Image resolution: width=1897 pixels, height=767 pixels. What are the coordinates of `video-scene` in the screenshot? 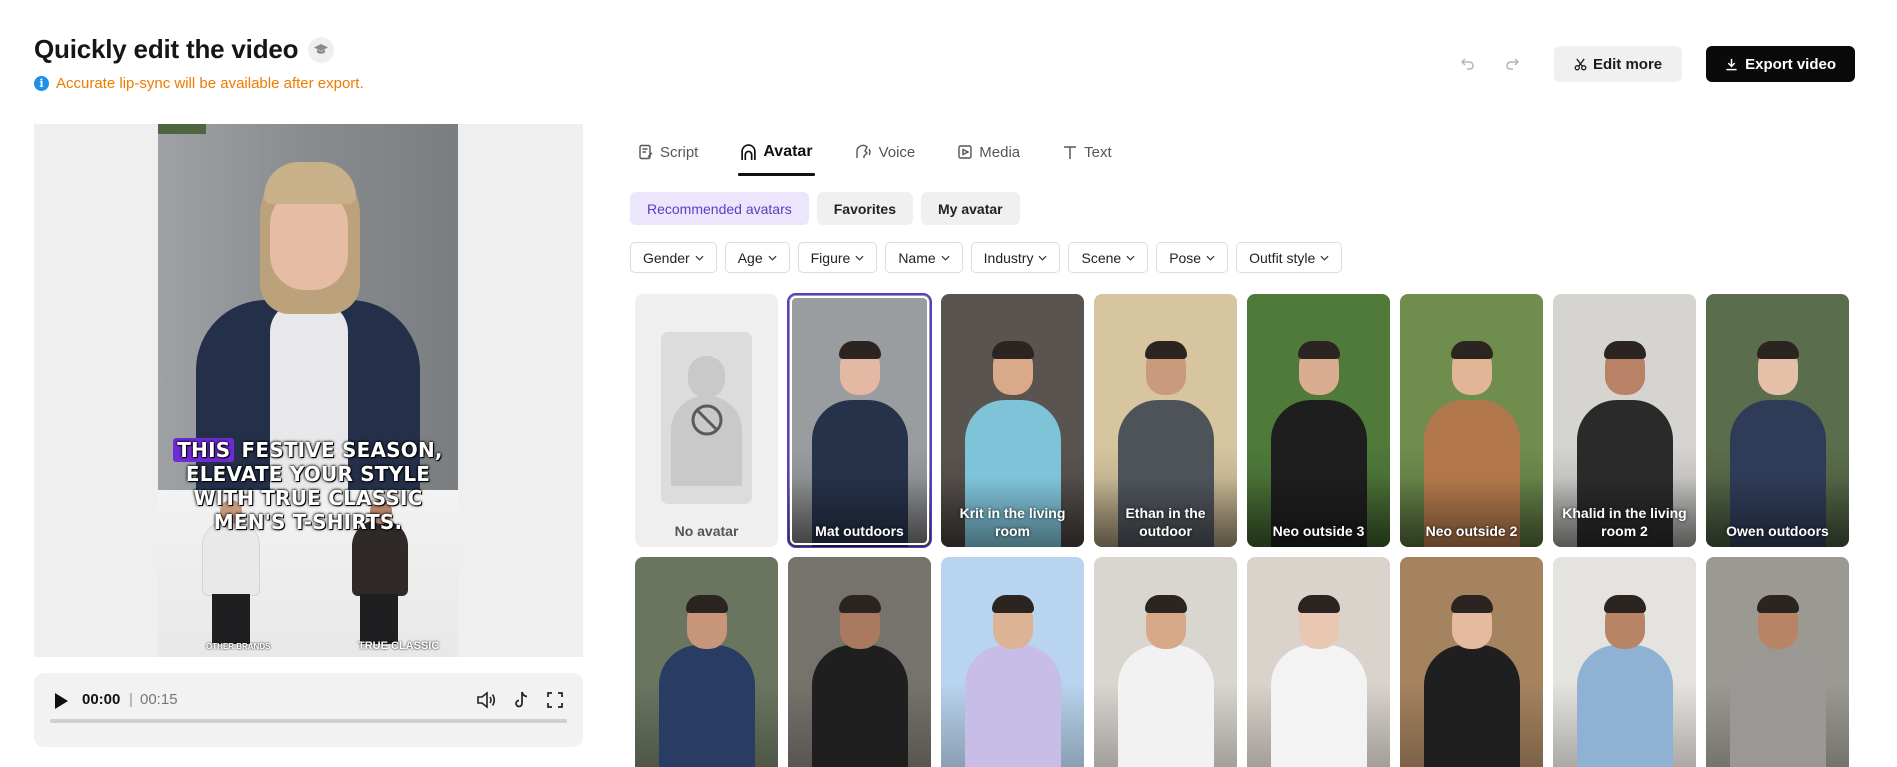 It's located at (308, 312).